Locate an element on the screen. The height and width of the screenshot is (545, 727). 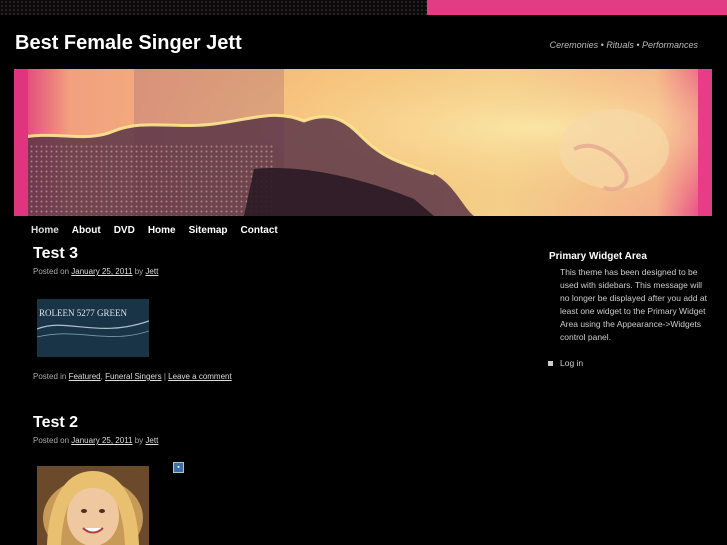
post-image-portrait is located at coordinates (93, 505).